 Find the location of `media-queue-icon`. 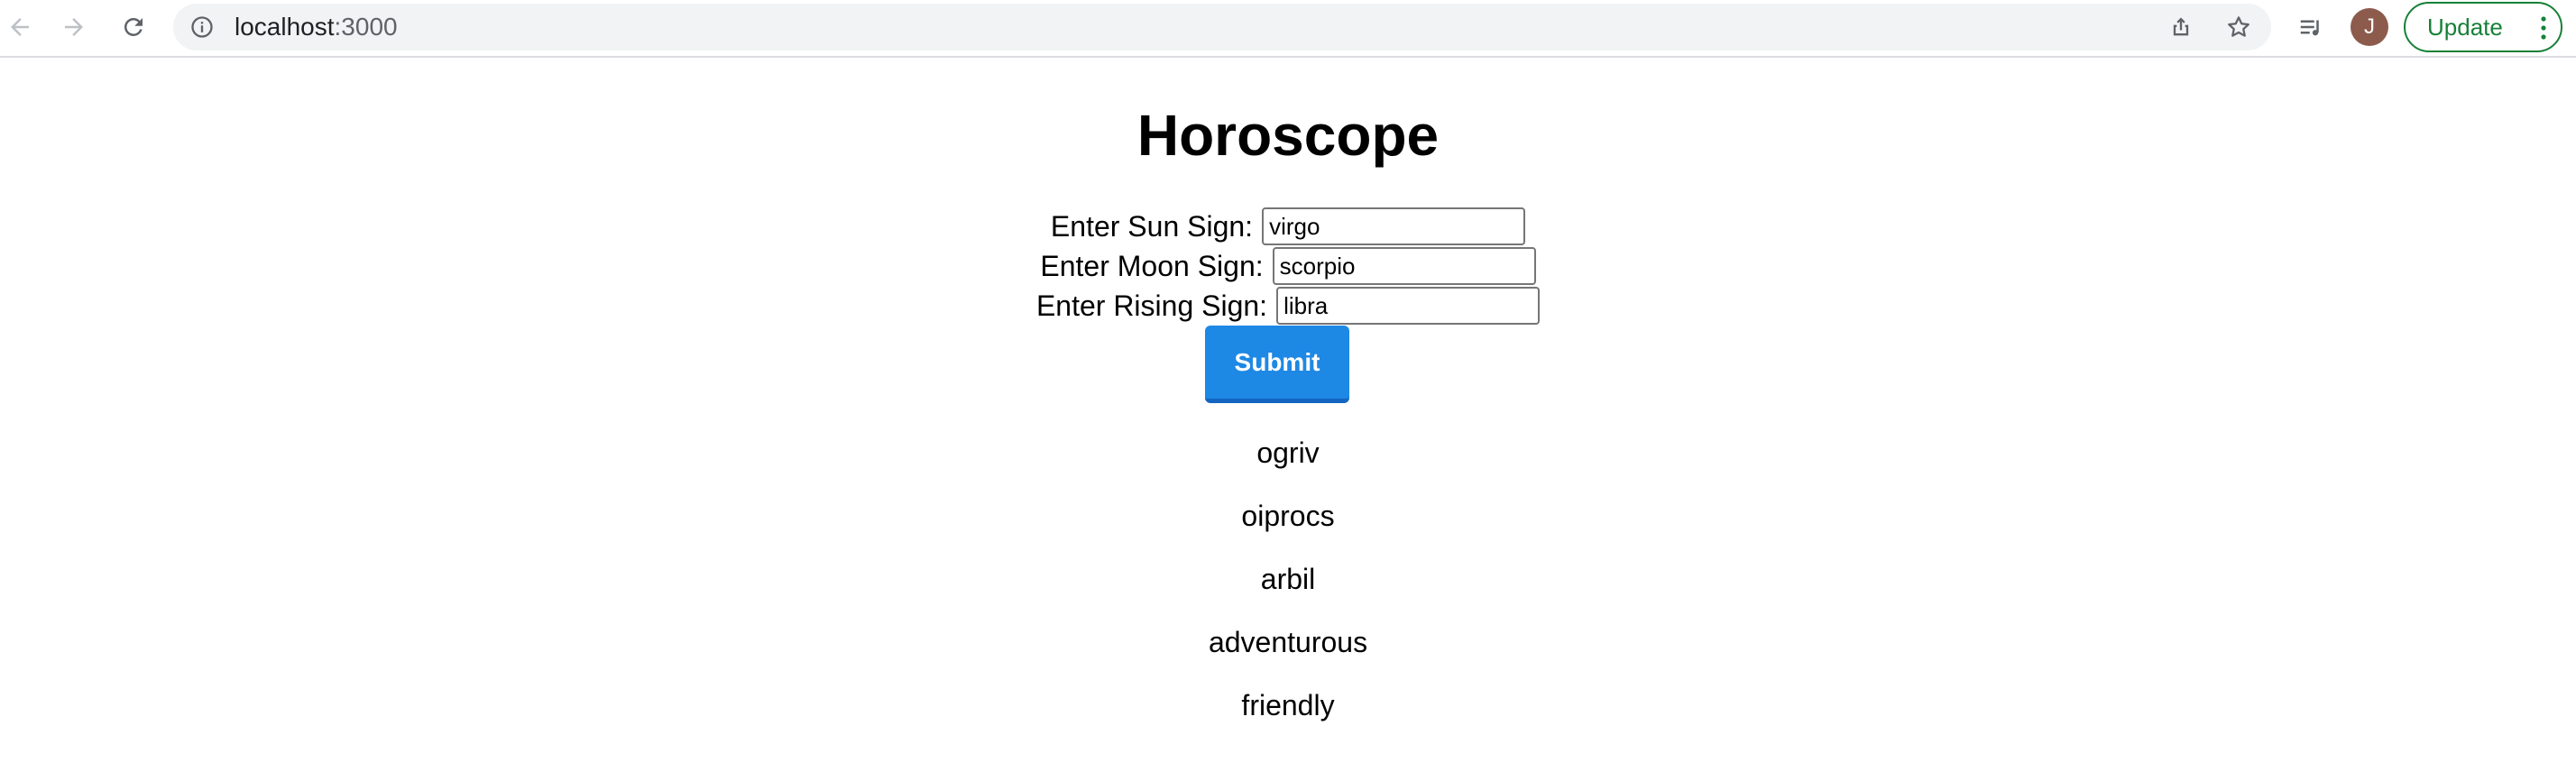

media-queue-icon is located at coordinates (2311, 27).